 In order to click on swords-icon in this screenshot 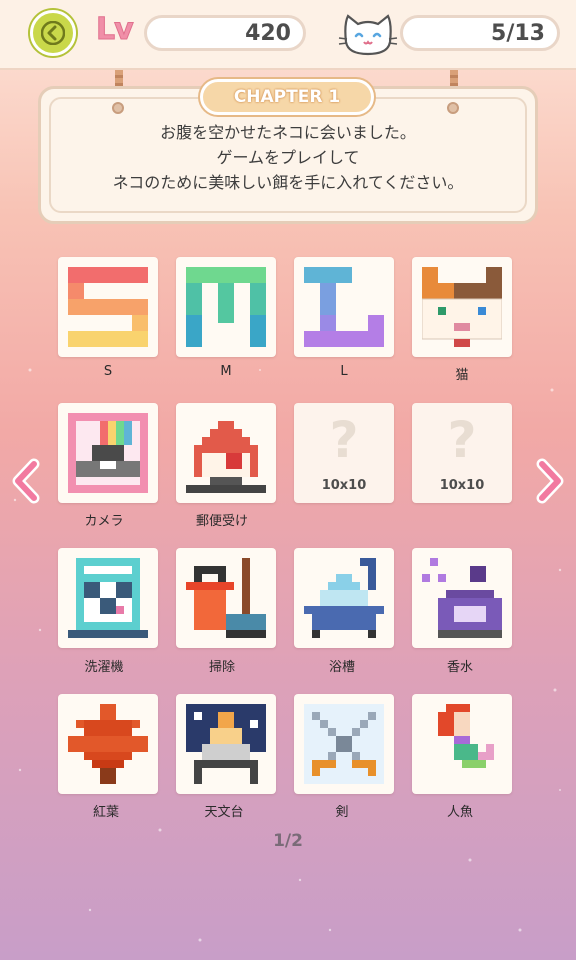, I will do `click(344, 744)`.